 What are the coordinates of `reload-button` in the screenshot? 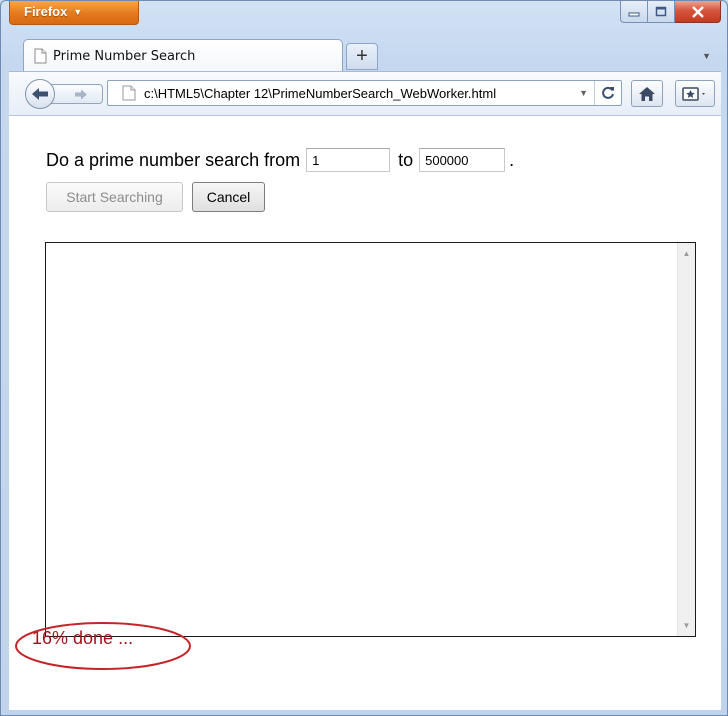 It's located at (607, 93).